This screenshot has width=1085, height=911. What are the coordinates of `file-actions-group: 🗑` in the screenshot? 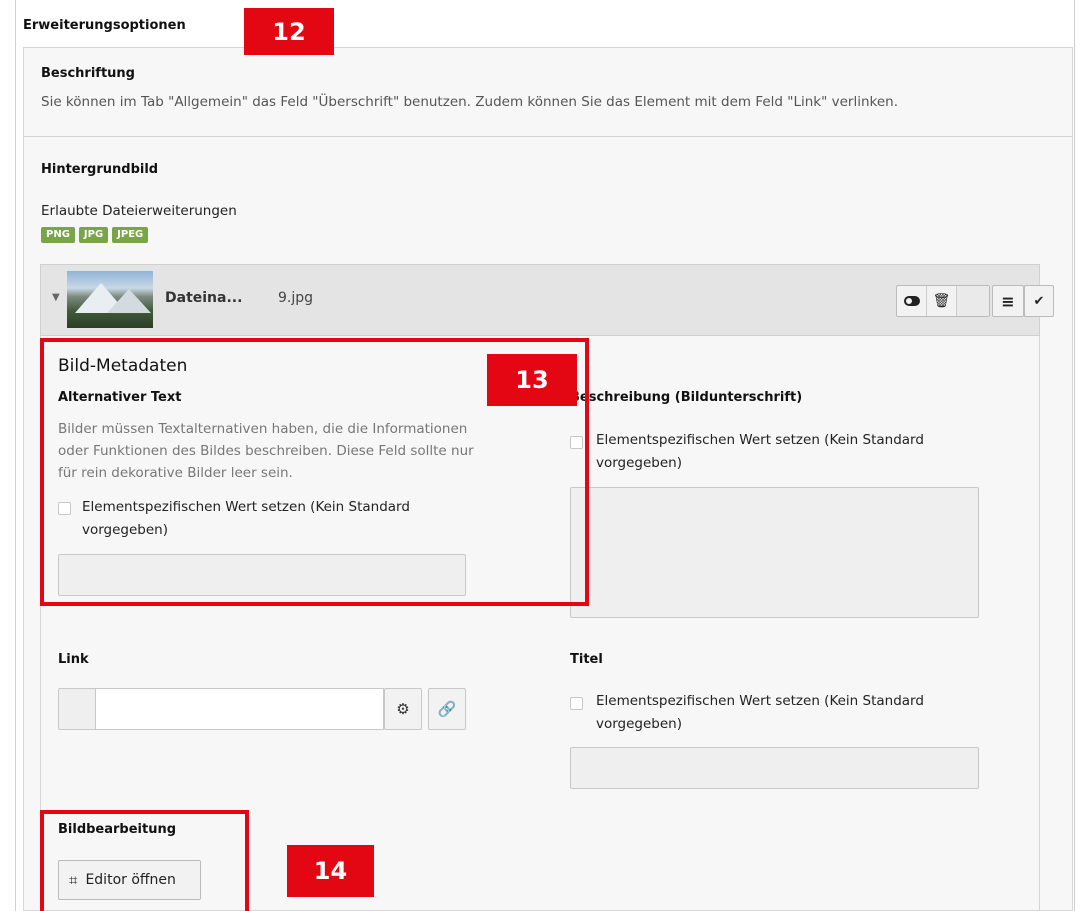 It's located at (943, 301).